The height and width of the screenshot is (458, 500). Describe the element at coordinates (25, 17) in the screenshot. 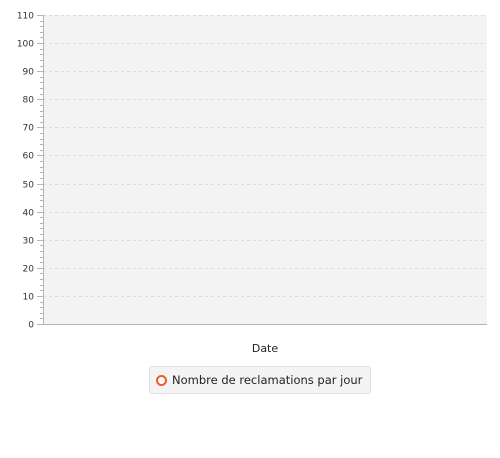

I see `y-tick-label: 110` at that location.